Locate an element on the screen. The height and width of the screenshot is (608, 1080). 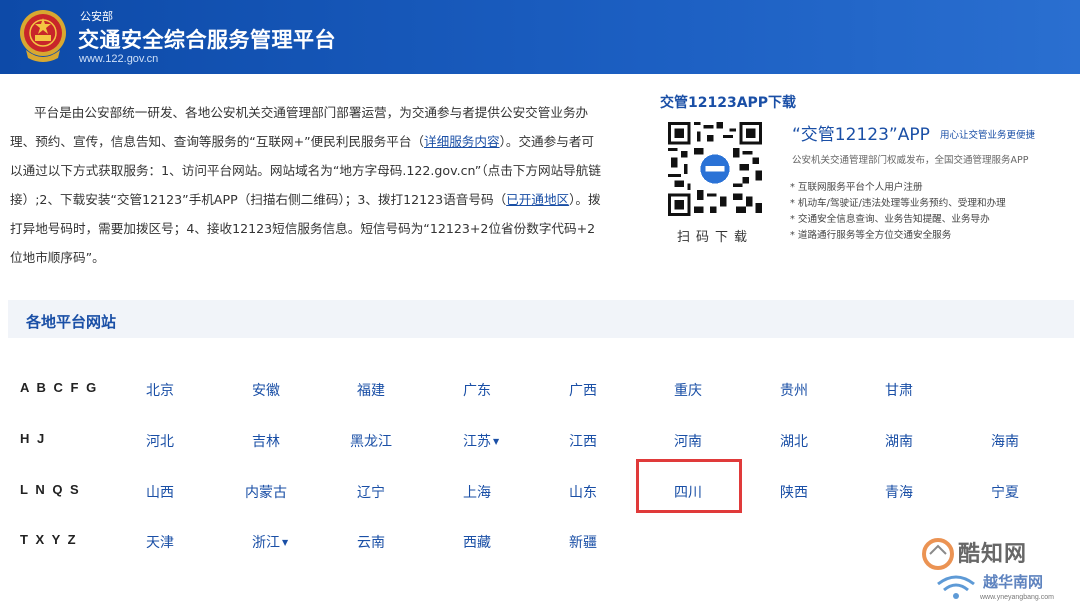
province-link-shanghai: 上海 is located at coordinates (477, 492).